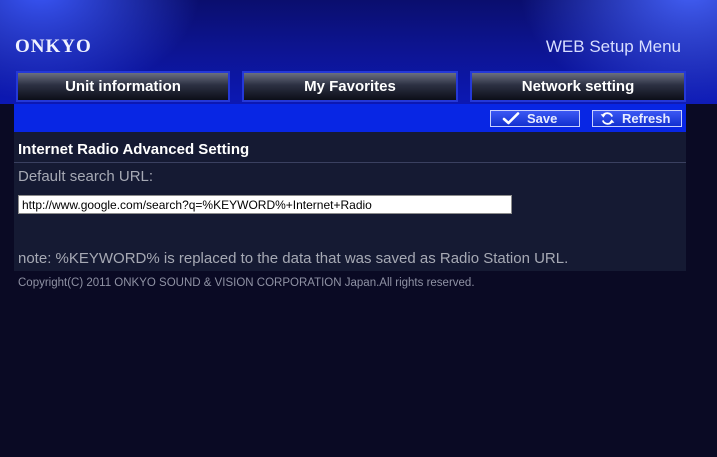  Describe the element at coordinates (607, 118) in the screenshot. I see `refresh-icon` at that location.